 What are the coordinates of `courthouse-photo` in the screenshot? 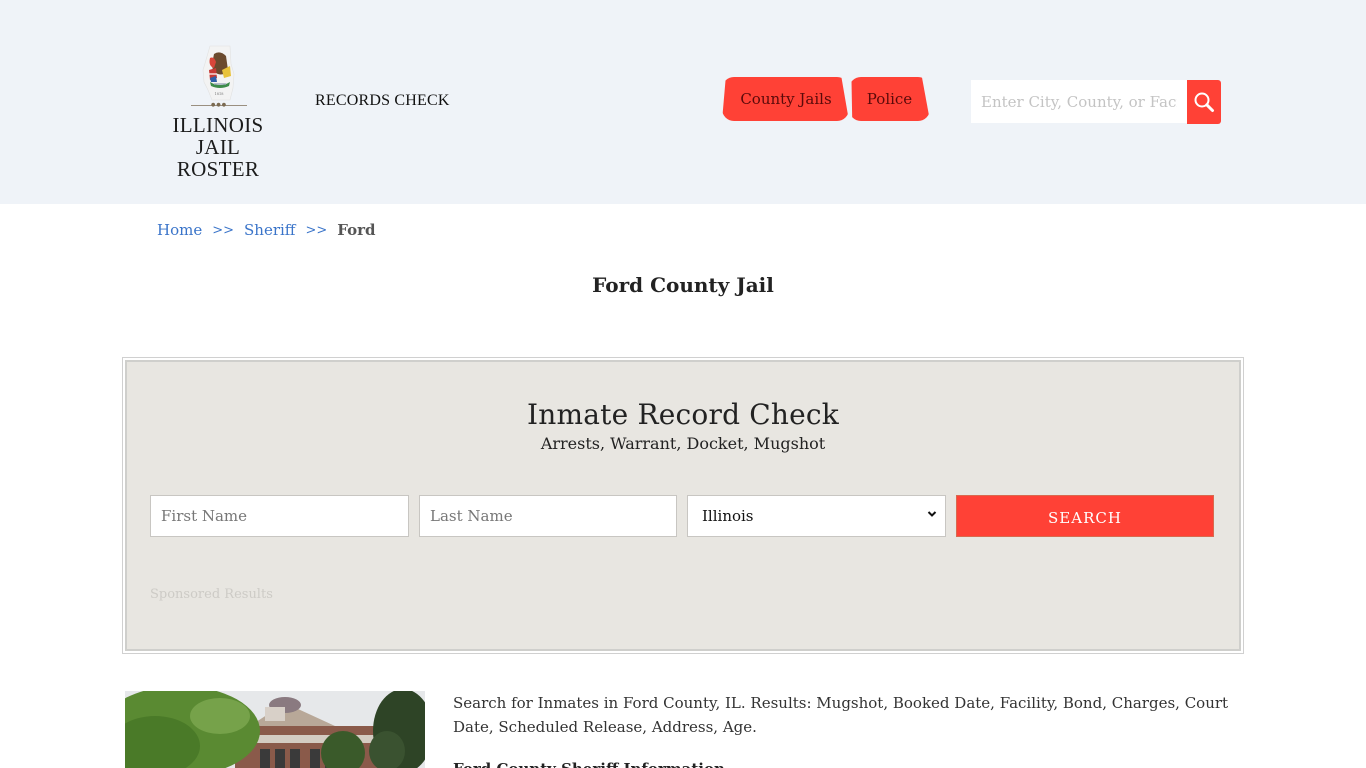 It's located at (275, 729).